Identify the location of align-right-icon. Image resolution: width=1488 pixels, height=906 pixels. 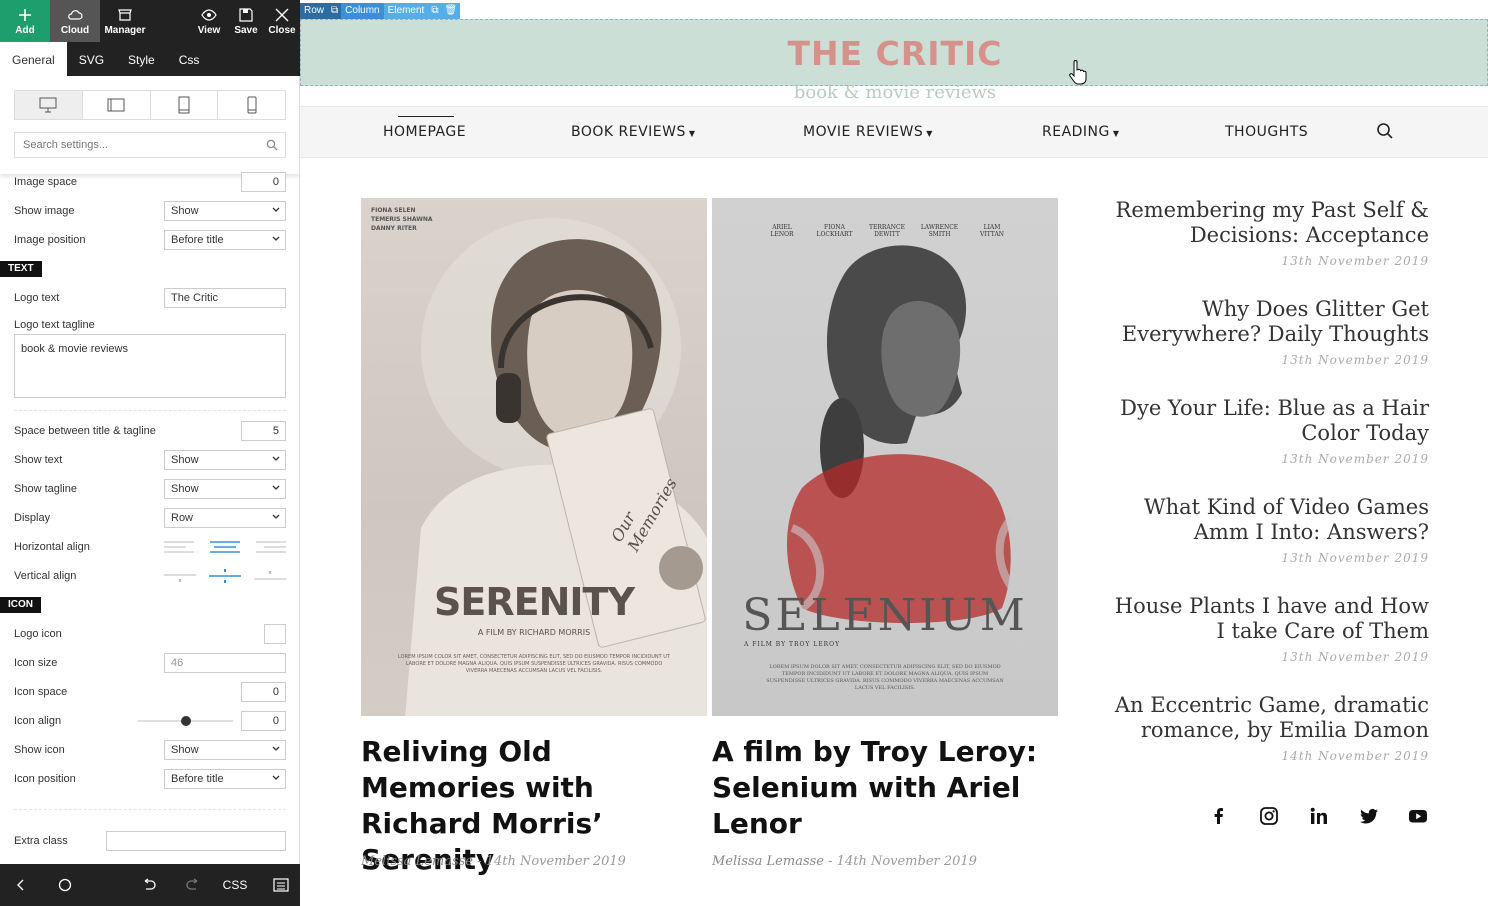
(270, 547).